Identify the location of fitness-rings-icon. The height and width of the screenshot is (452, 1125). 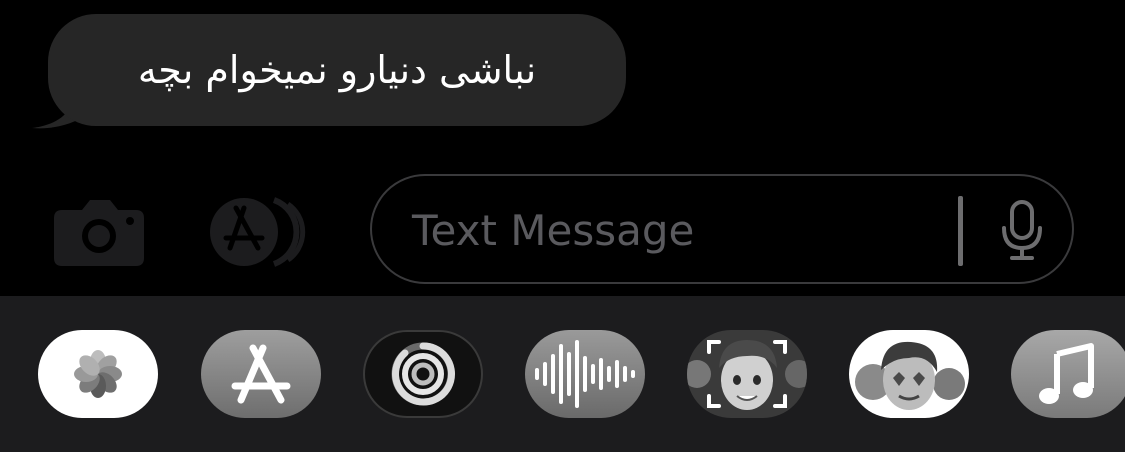
(423, 374).